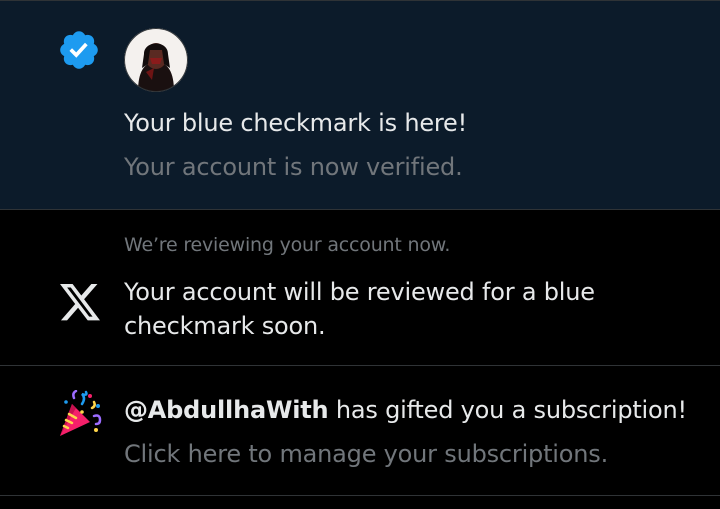  I want to click on user-avatar, so click(156, 60).